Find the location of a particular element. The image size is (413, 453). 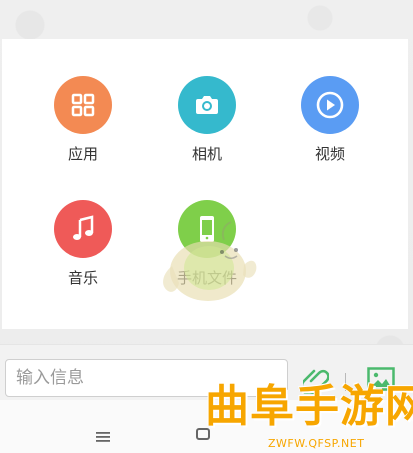

app-label: 音乐 is located at coordinates (82, 278).